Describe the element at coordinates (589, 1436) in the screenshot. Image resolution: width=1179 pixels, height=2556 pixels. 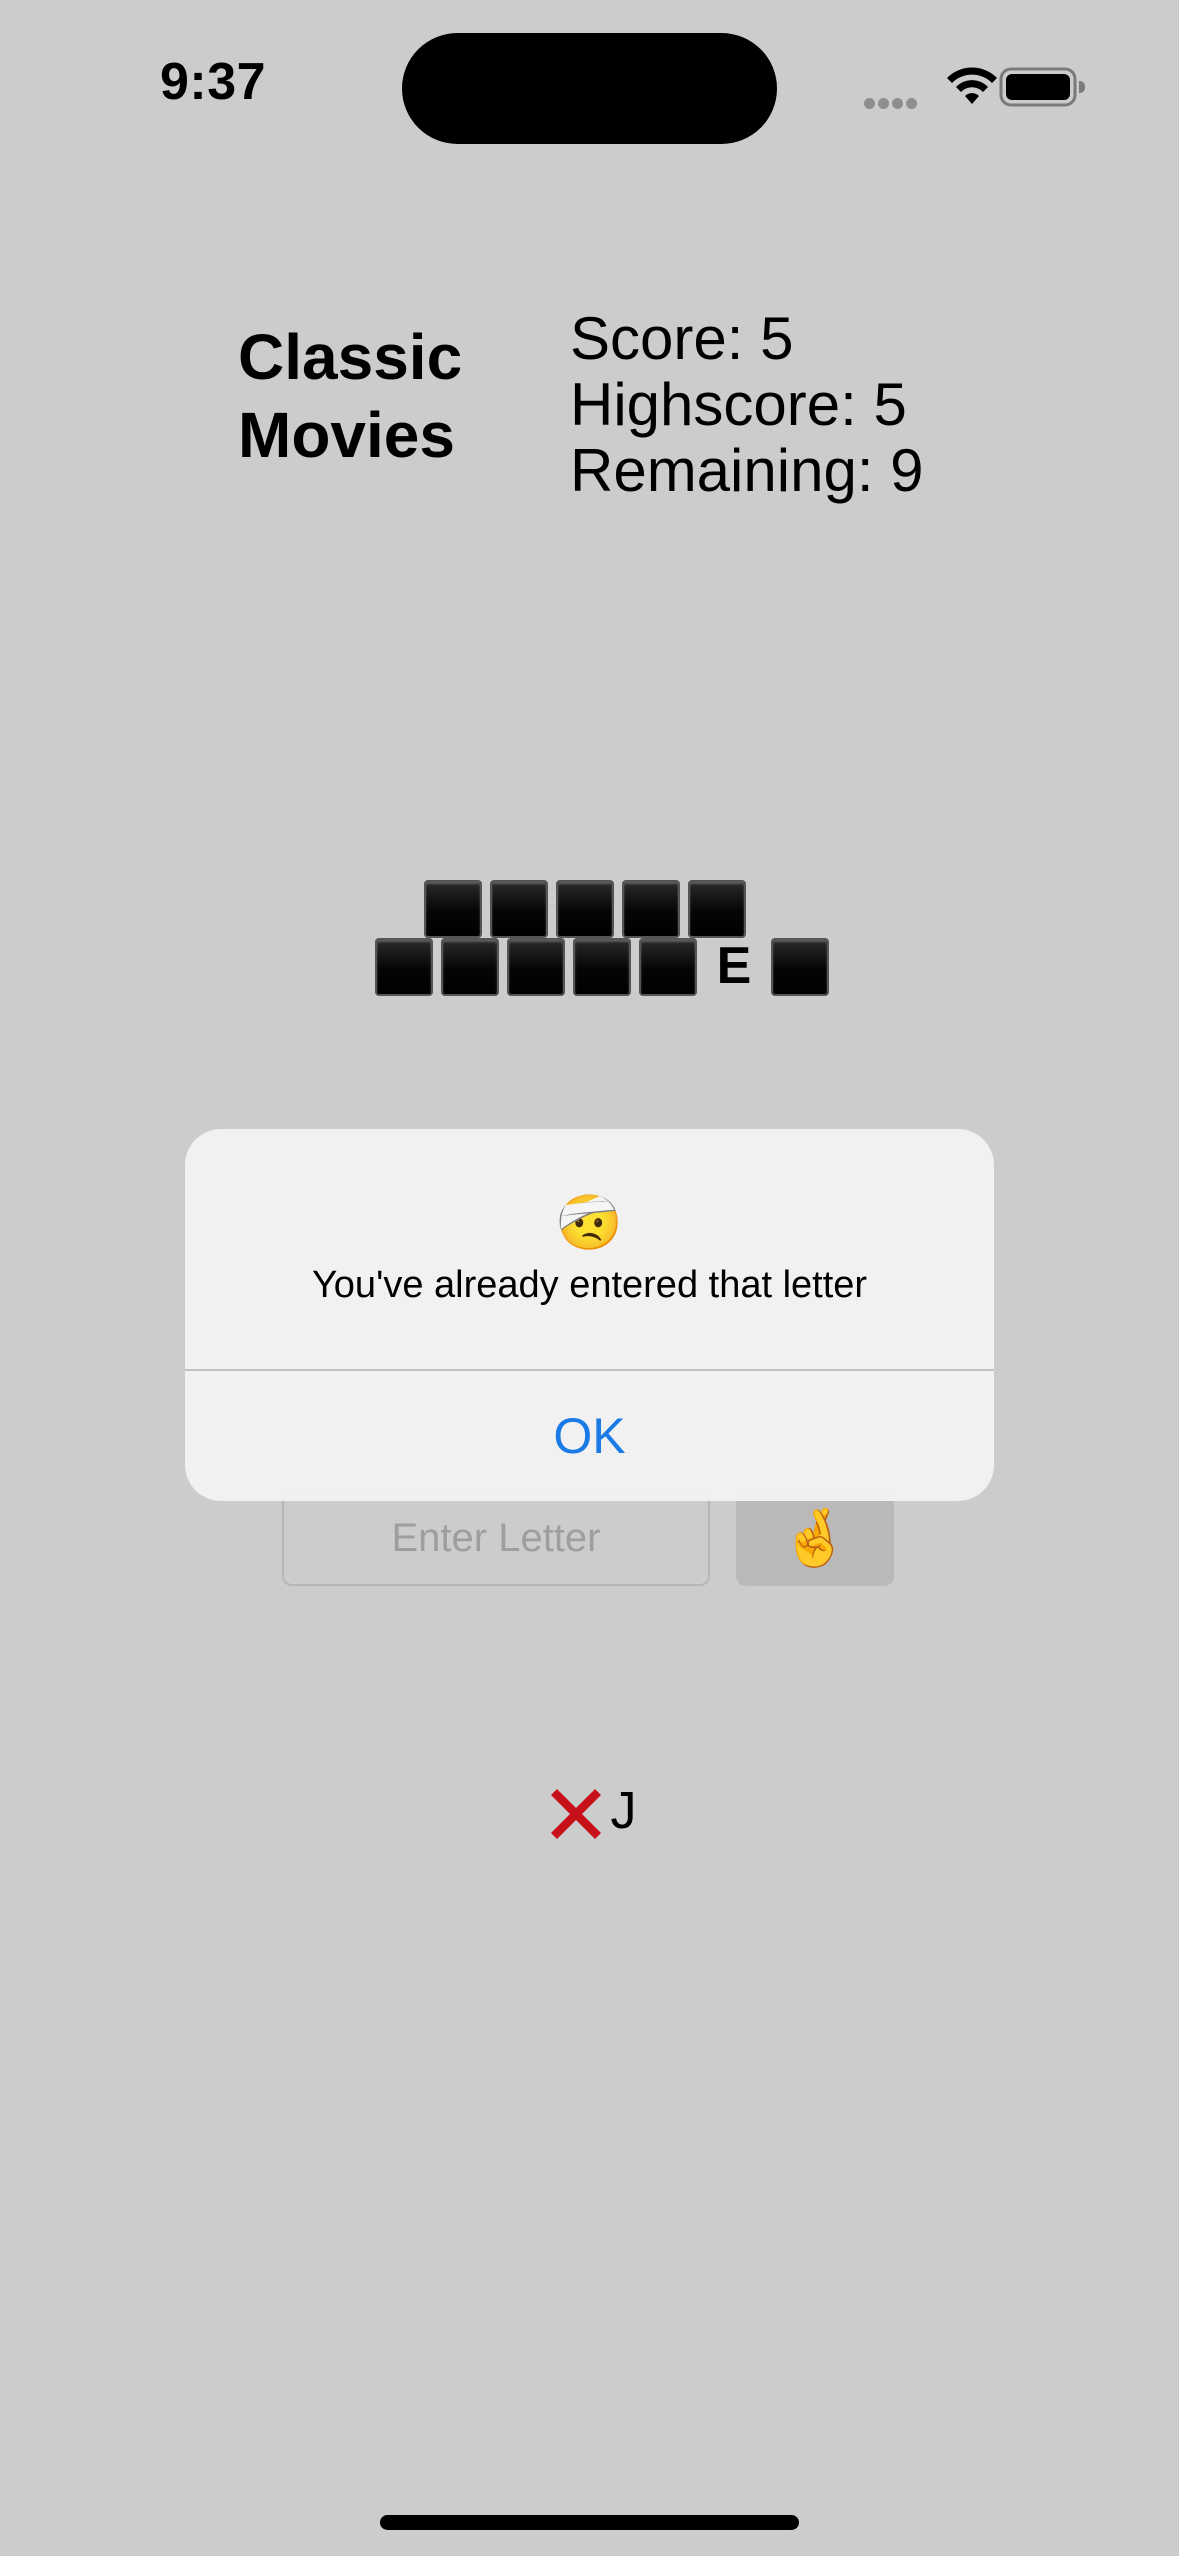
I see `alert-ok-button: OK` at that location.